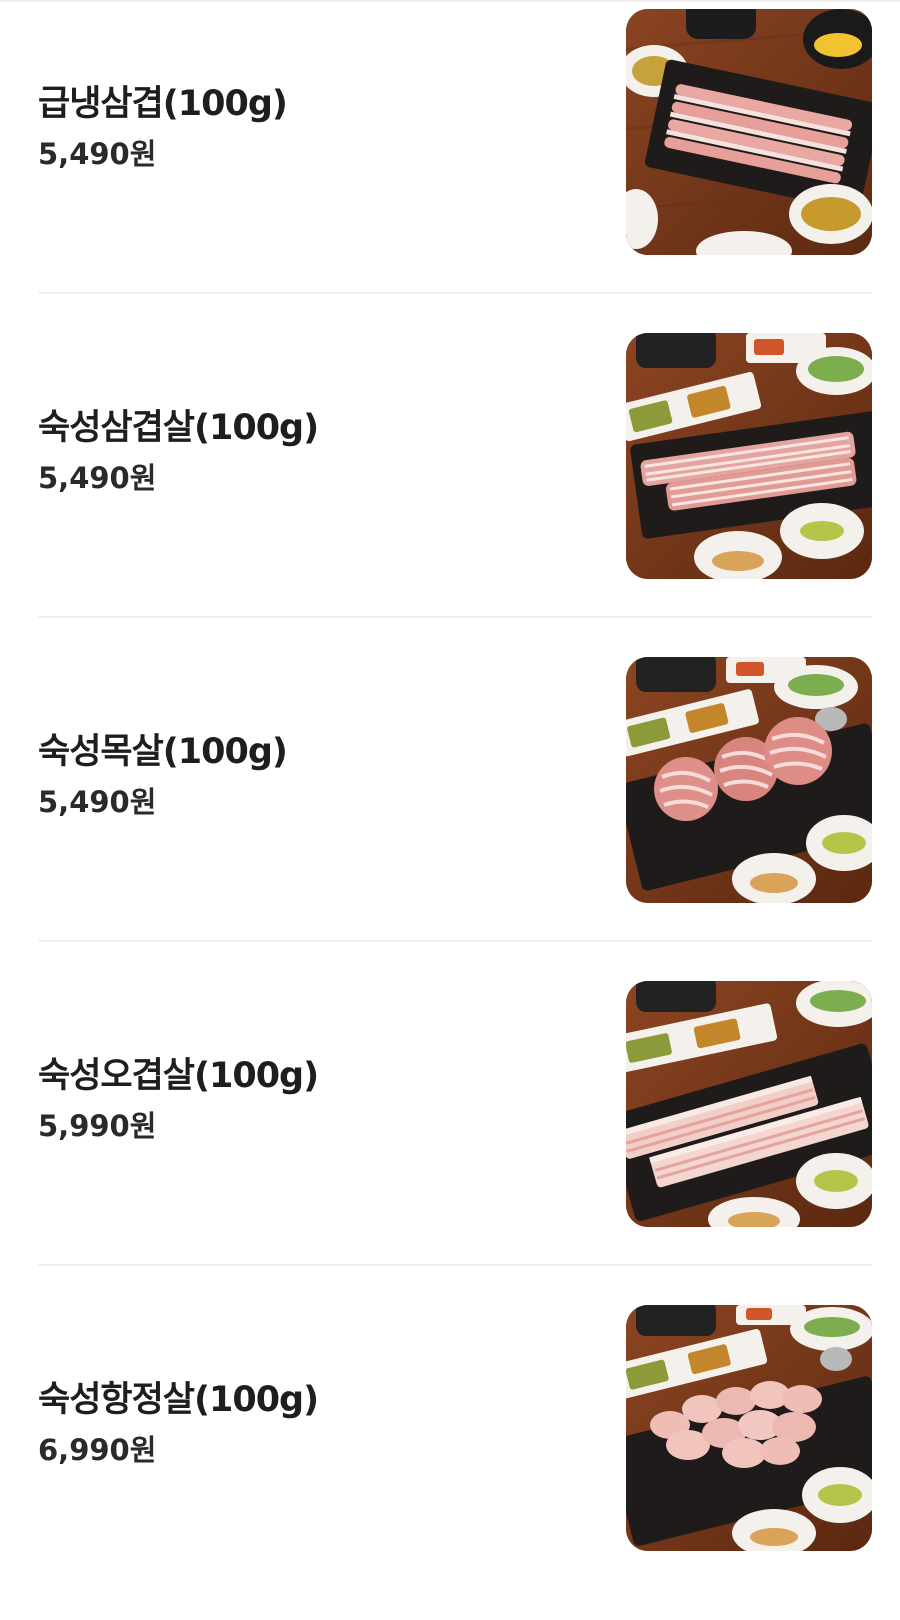 This screenshot has width=900, height=1620. I want to click on menu-item-info: 숙성삼겹살(100g) 5,490원, so click(318, 451).